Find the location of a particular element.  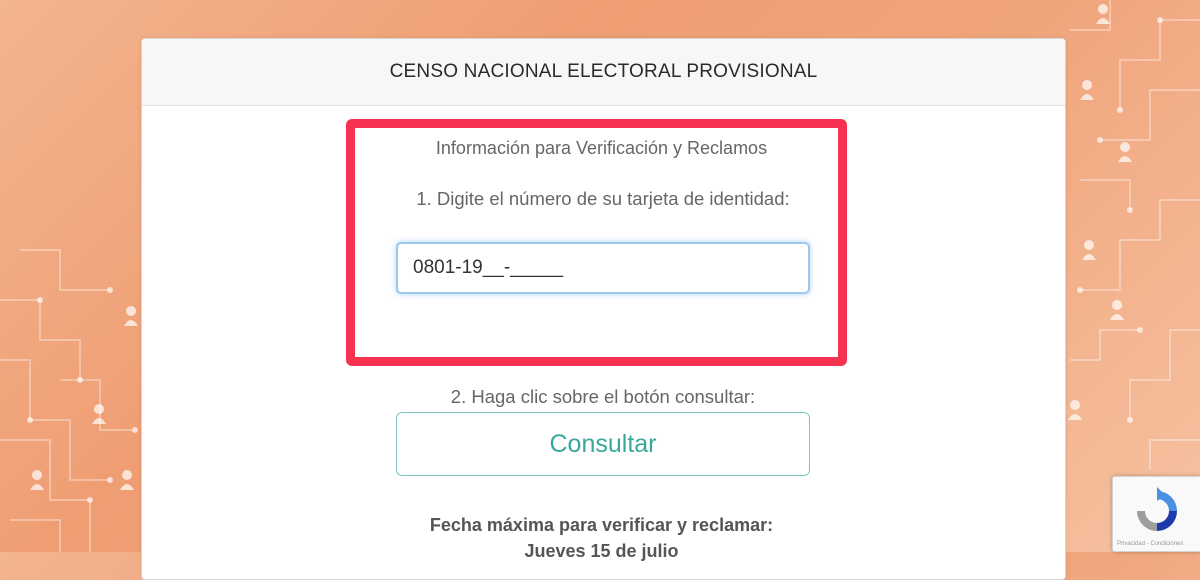

deadline-date: Jueves 15 de julio is located at coordinates (601, 551).